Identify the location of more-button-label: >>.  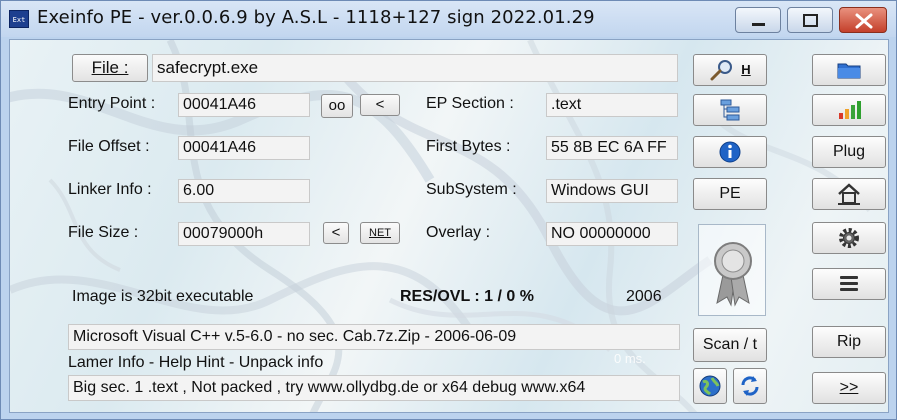
(849, 387).